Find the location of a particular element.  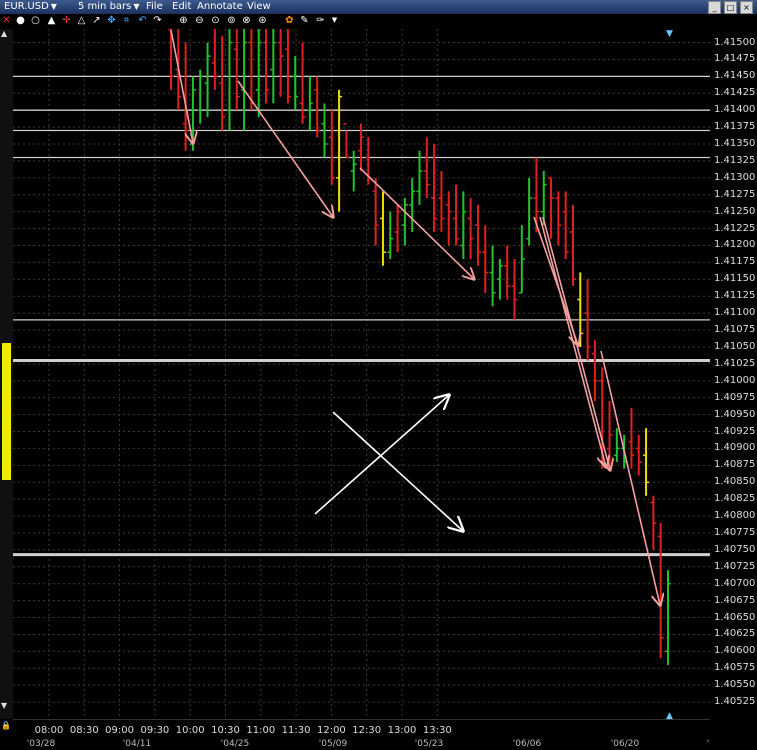

date-tick-label: '03/28 is located at coordinates (41, 744).